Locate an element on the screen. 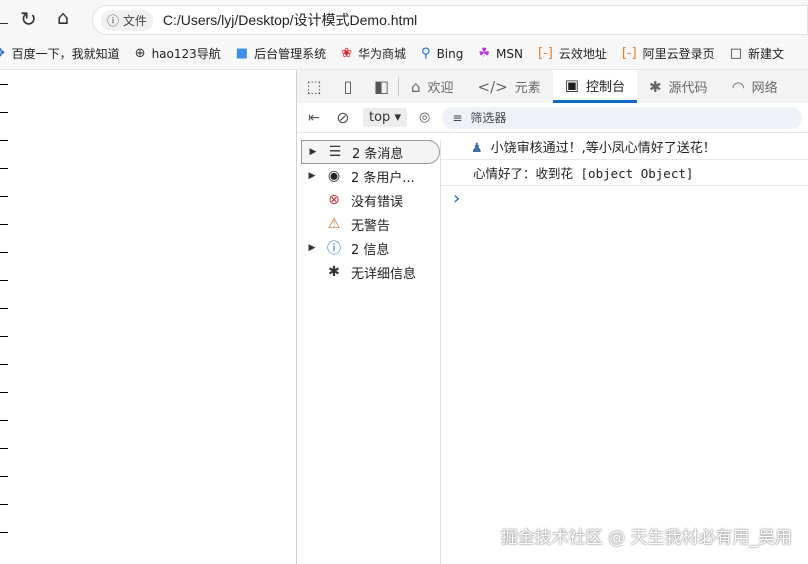 Image resolution: width=808 pixels, height=564 pixels. bookmark-item: ❖百度一下，我就知道 is located at coordinates (60, 53).